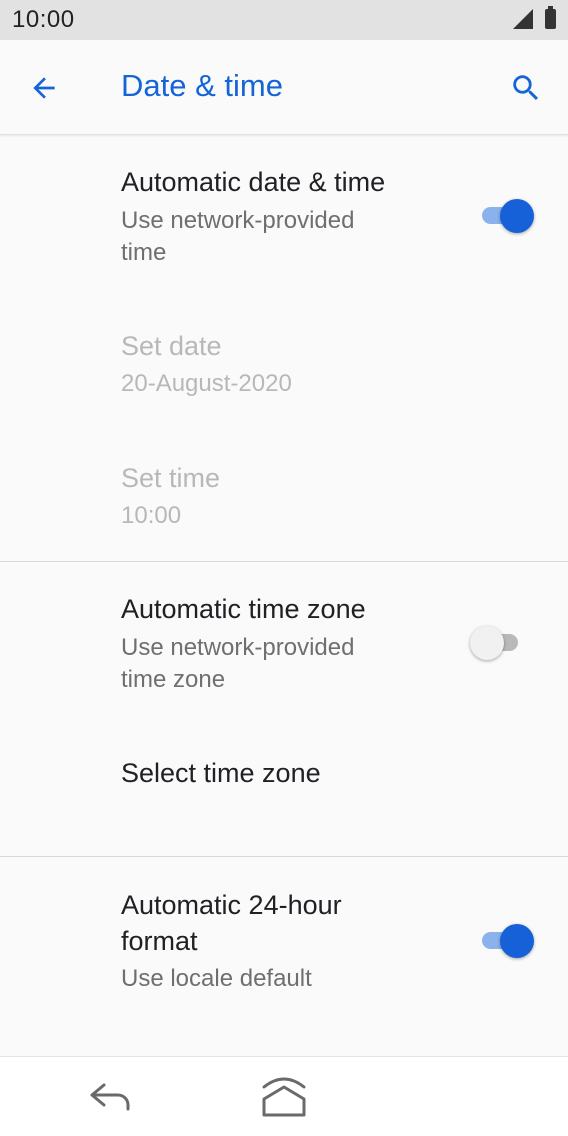  What do you see at coordinates (202, 85) in the screenshot?
I see `page-title: Date & time` at bounding box center [202, 85].